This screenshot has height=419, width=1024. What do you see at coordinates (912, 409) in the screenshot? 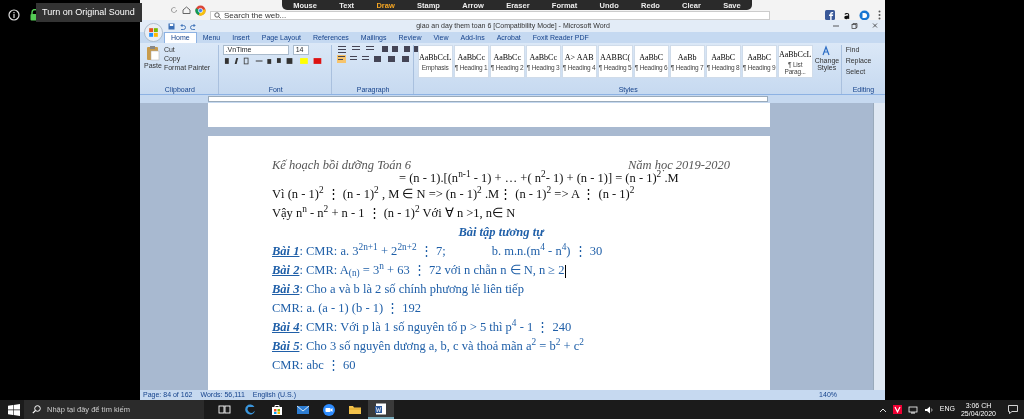
I see `network-icon` at bounding box center [912, 409].